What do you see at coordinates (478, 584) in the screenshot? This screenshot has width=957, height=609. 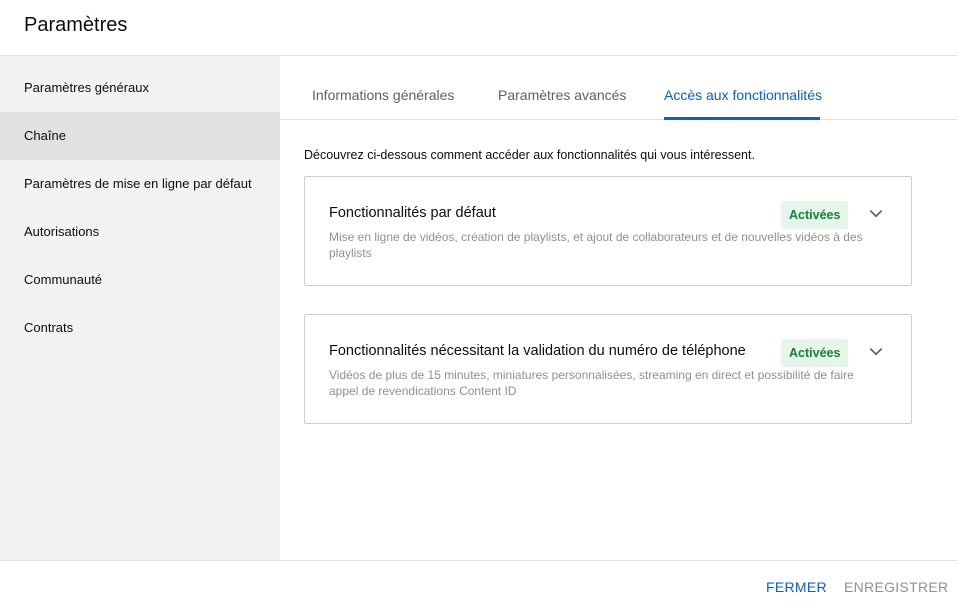 I see `dialog-footer: FERMER ENREGISTRER` at bounding box center [478, 584].